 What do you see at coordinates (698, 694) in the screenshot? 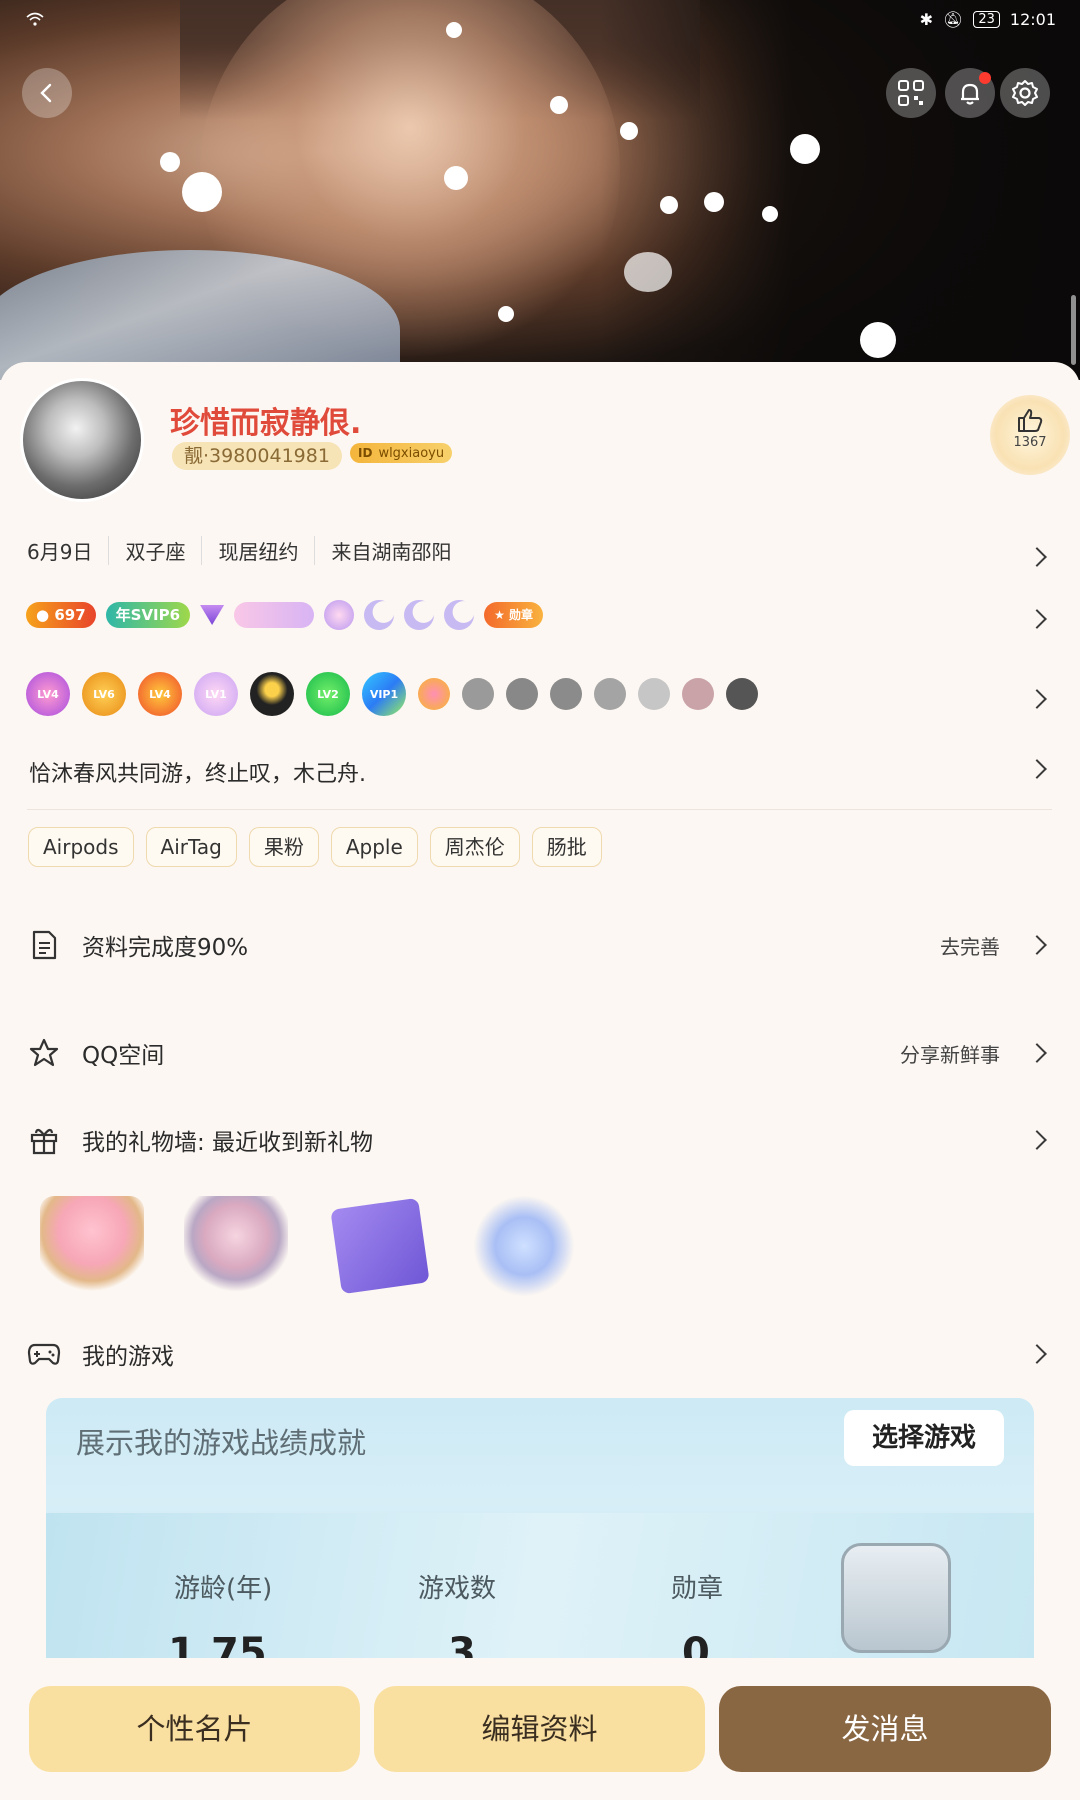
I see `pink-diamond-icon` at bounding box center [698, 694].